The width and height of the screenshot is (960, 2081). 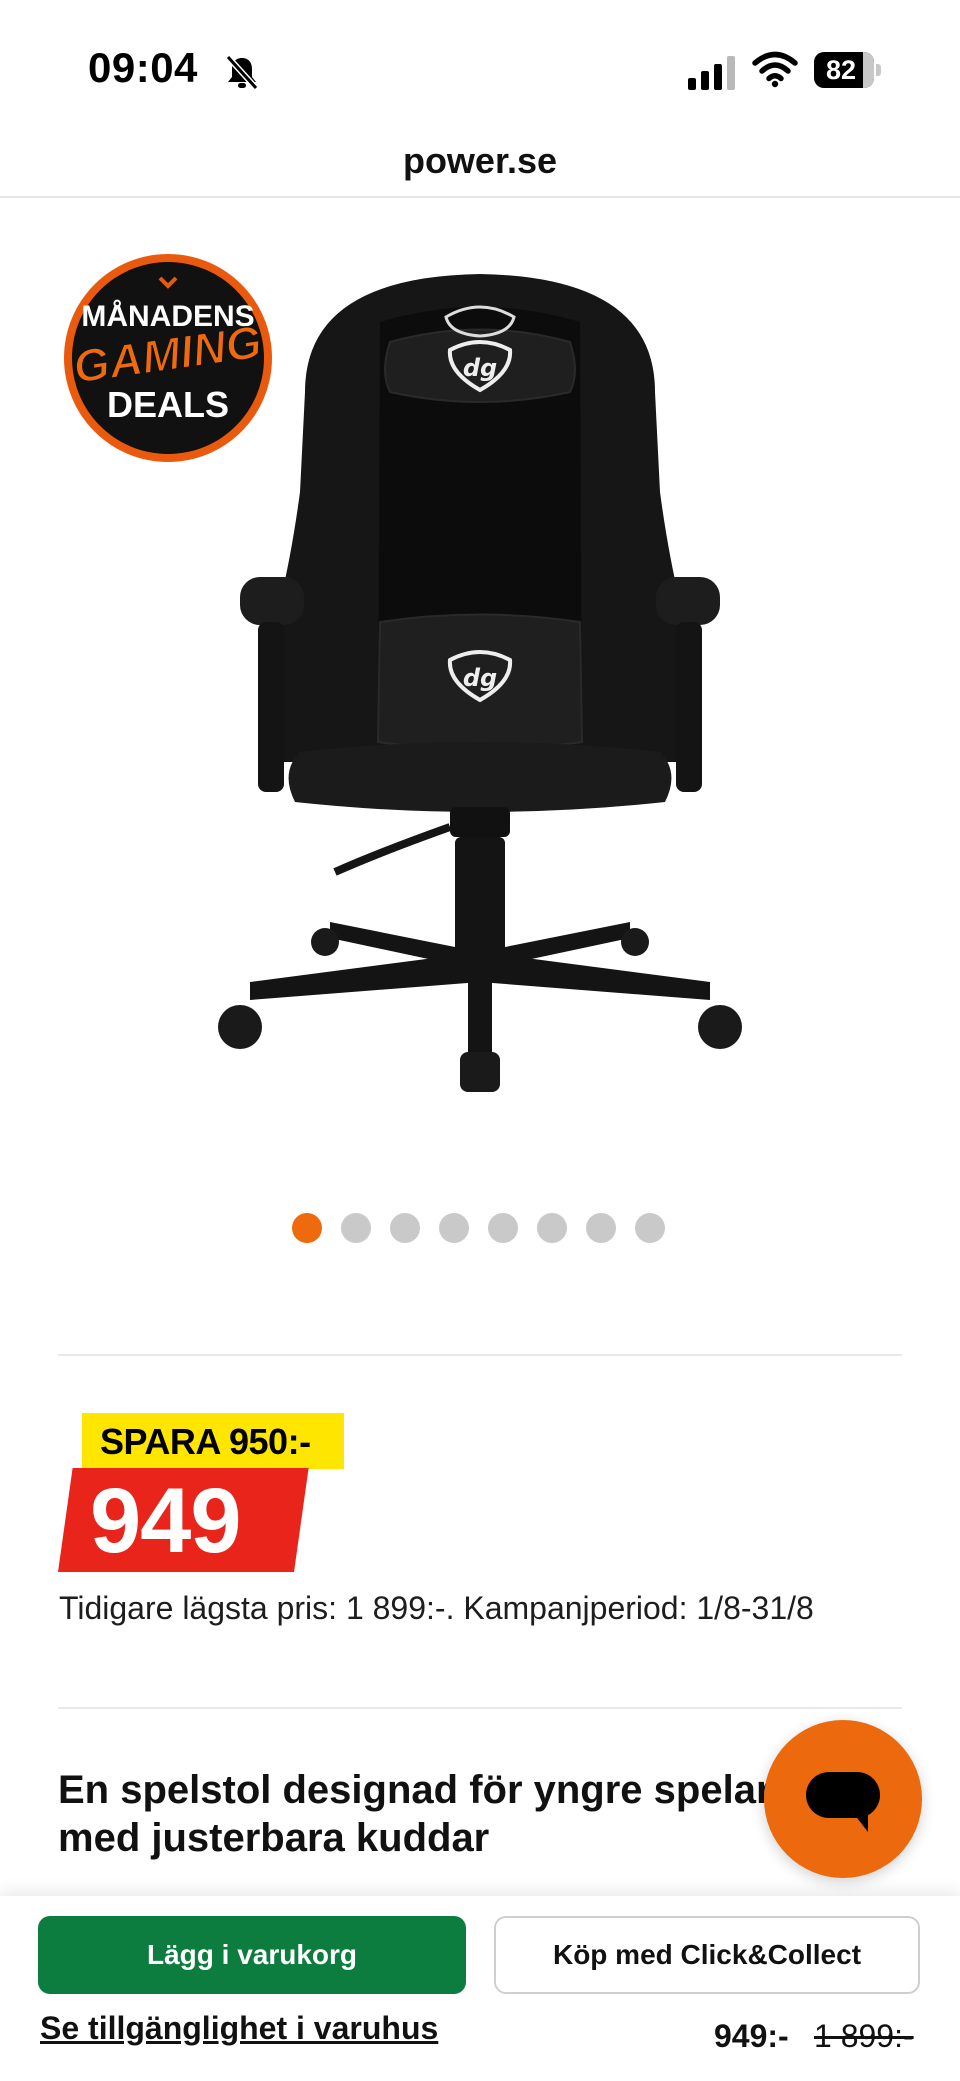 What do you see at coordinates (239, 2028) in the screenshot?
I see `store-availability-link: Se tillgänglighet i varuhus` at bounding box center [239, 2028].